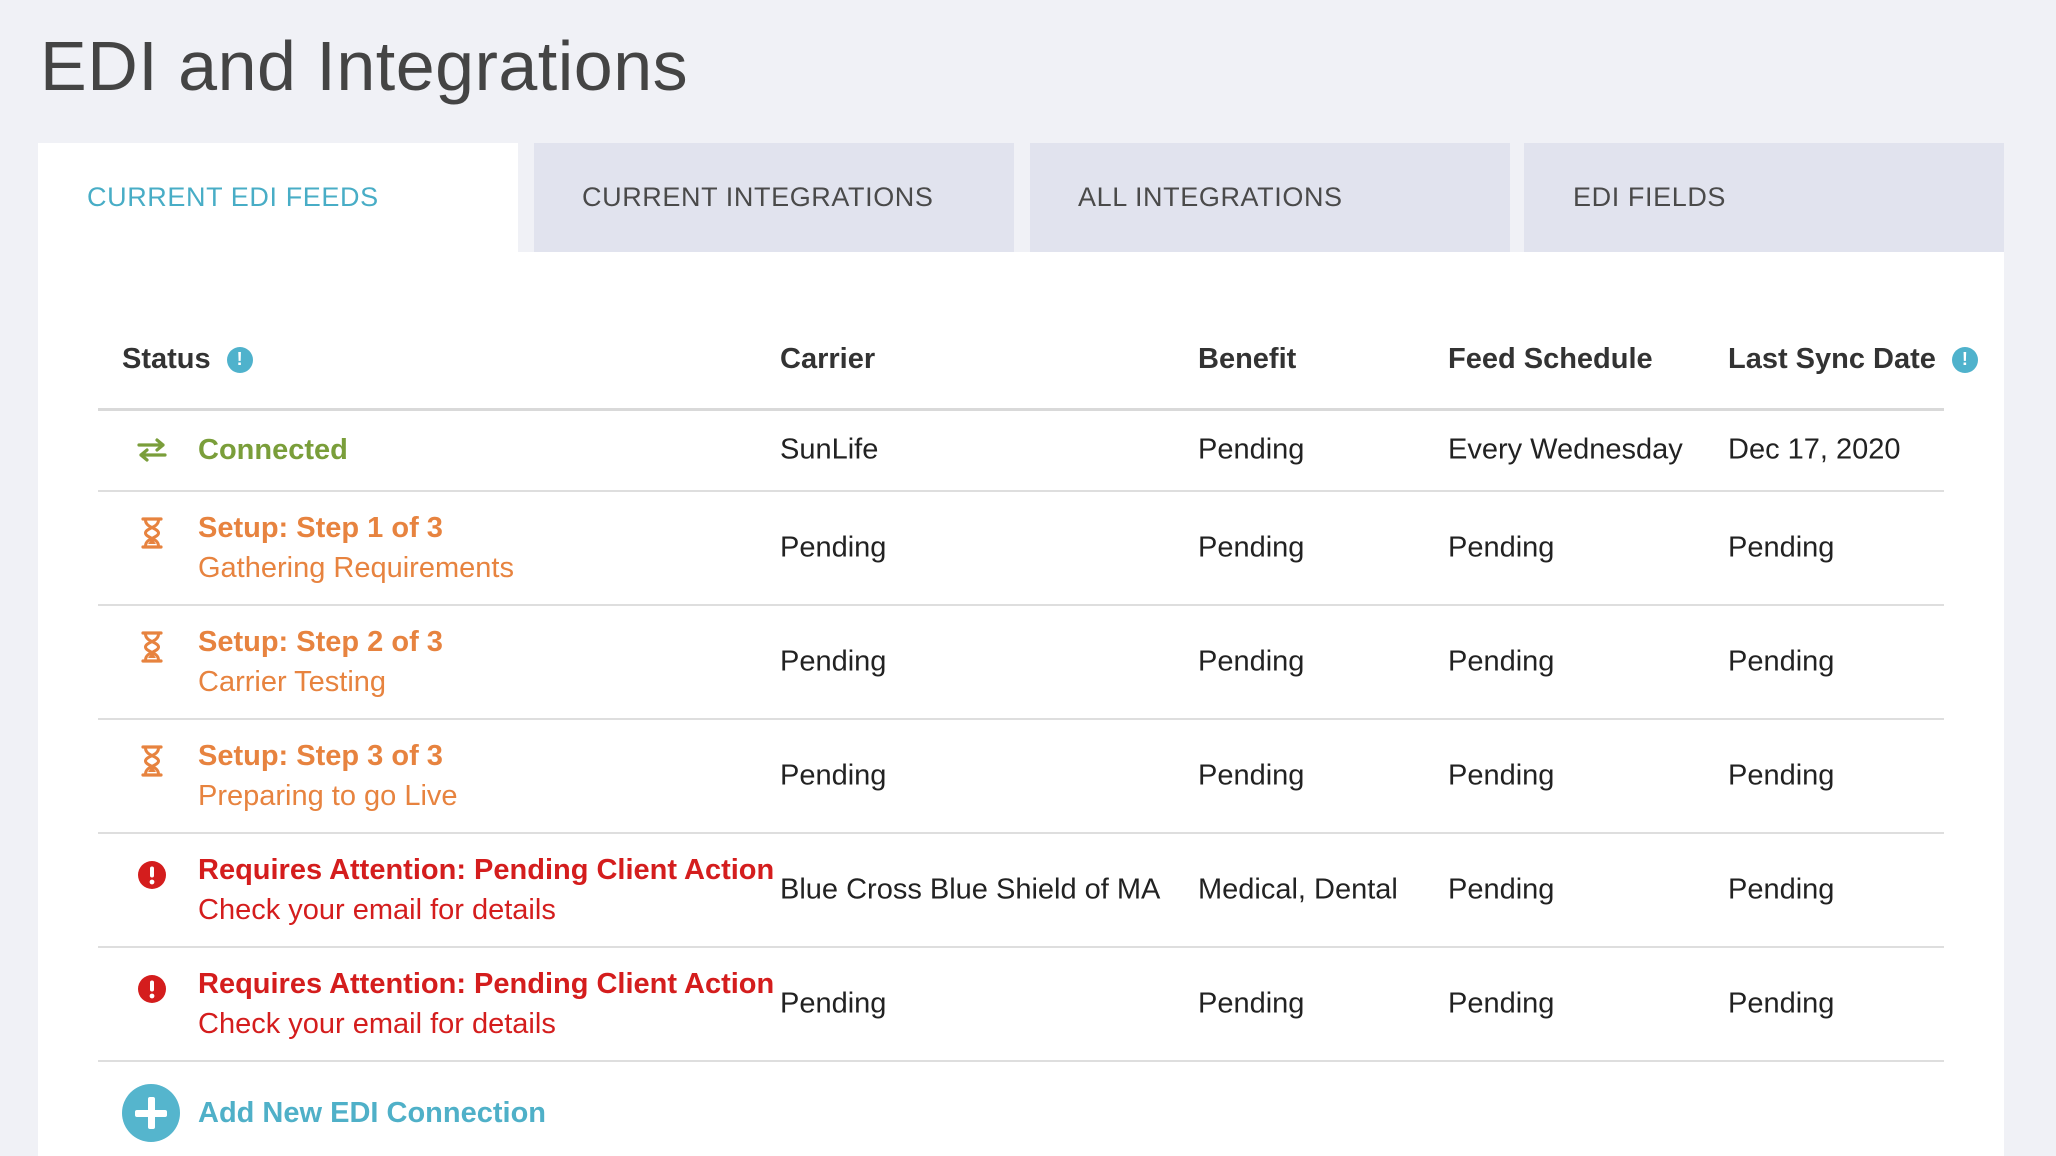  I want to click on column-header-status-label: Status, so click(166, 359).